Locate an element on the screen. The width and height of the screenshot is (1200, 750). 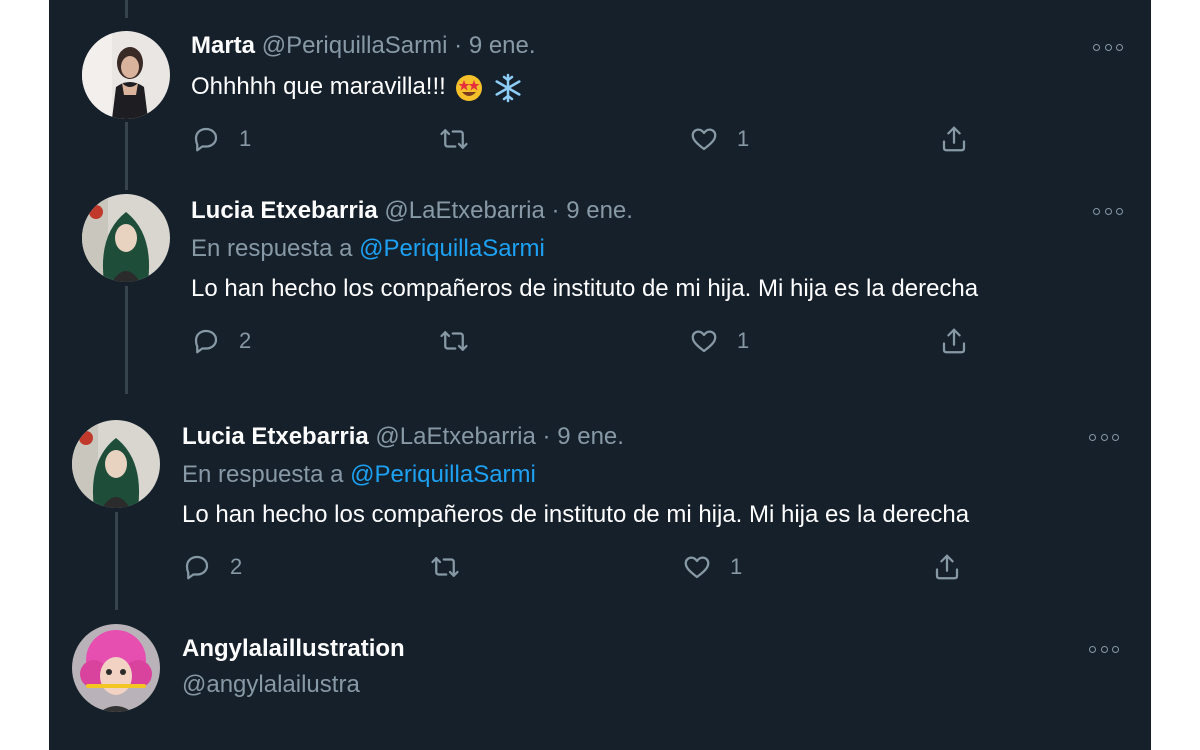
avatar-angylala-image is located at coordinates (116, 668).